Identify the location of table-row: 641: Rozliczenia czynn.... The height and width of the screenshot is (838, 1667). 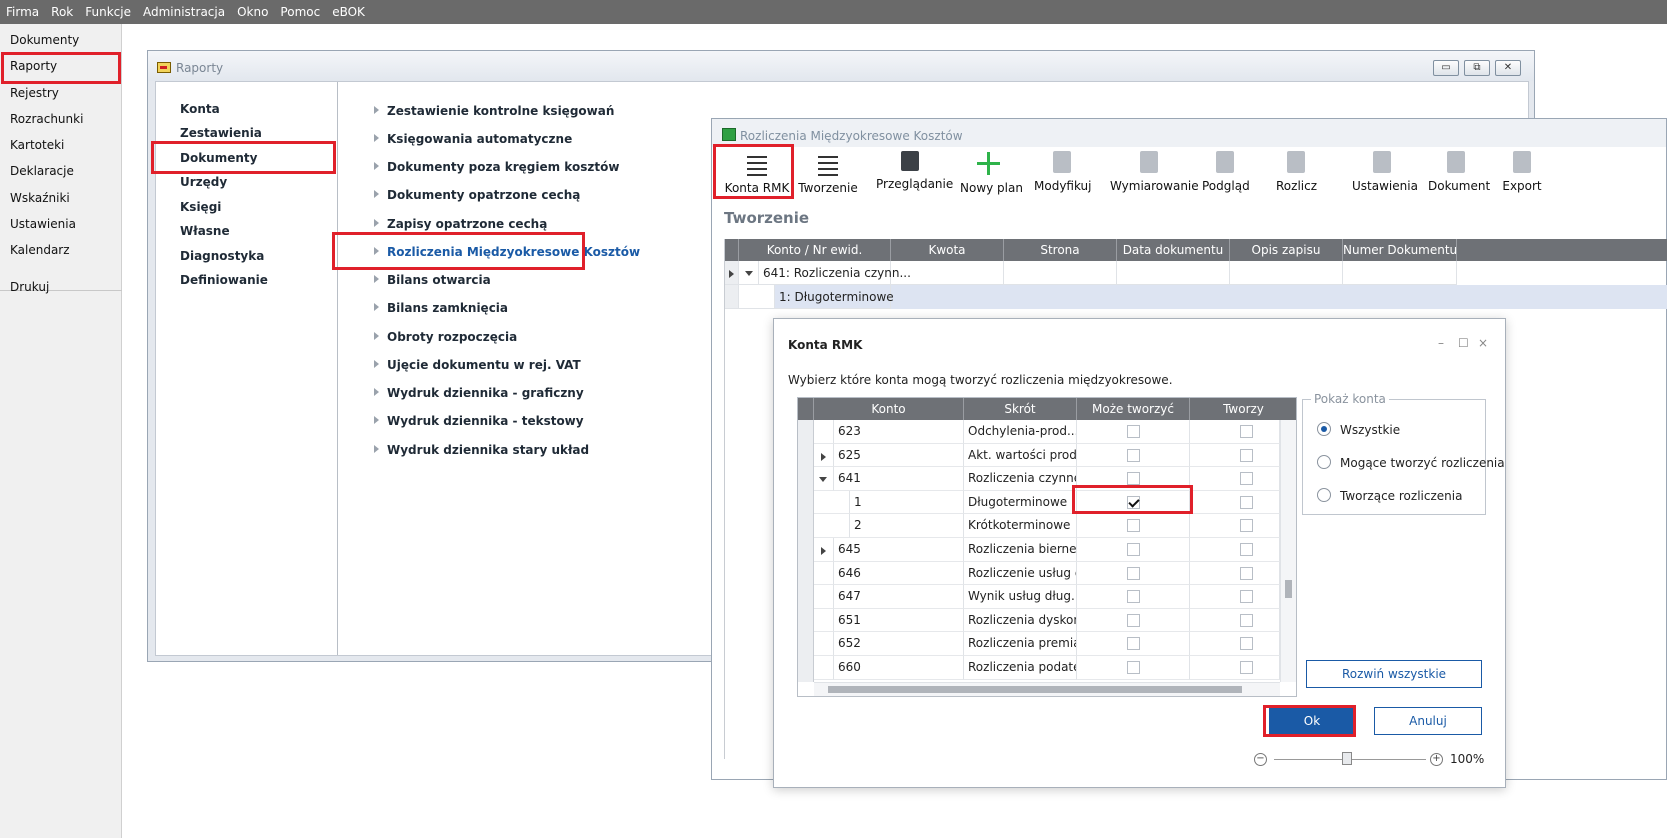
(1196, 273).